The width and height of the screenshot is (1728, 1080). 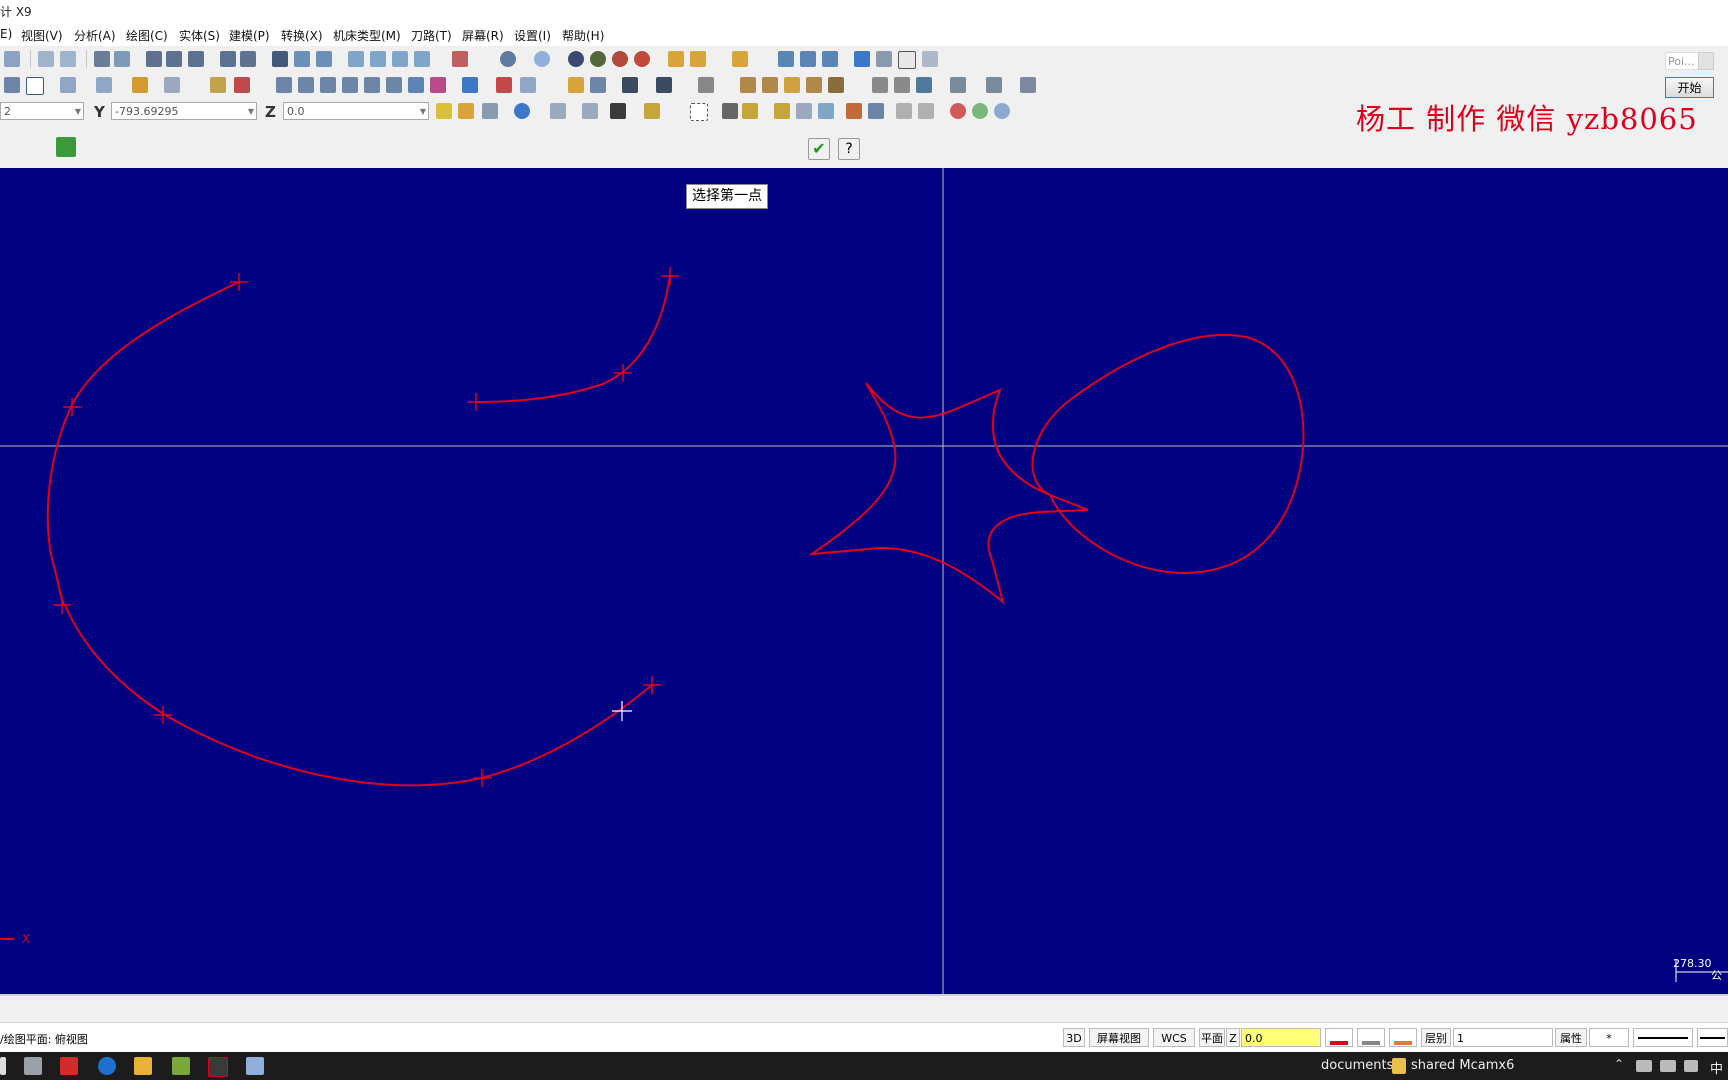 What do you see at coordinates (172, 85) in the screenshot?
I see `chamfer-icon` at bounding box center [172, 85].